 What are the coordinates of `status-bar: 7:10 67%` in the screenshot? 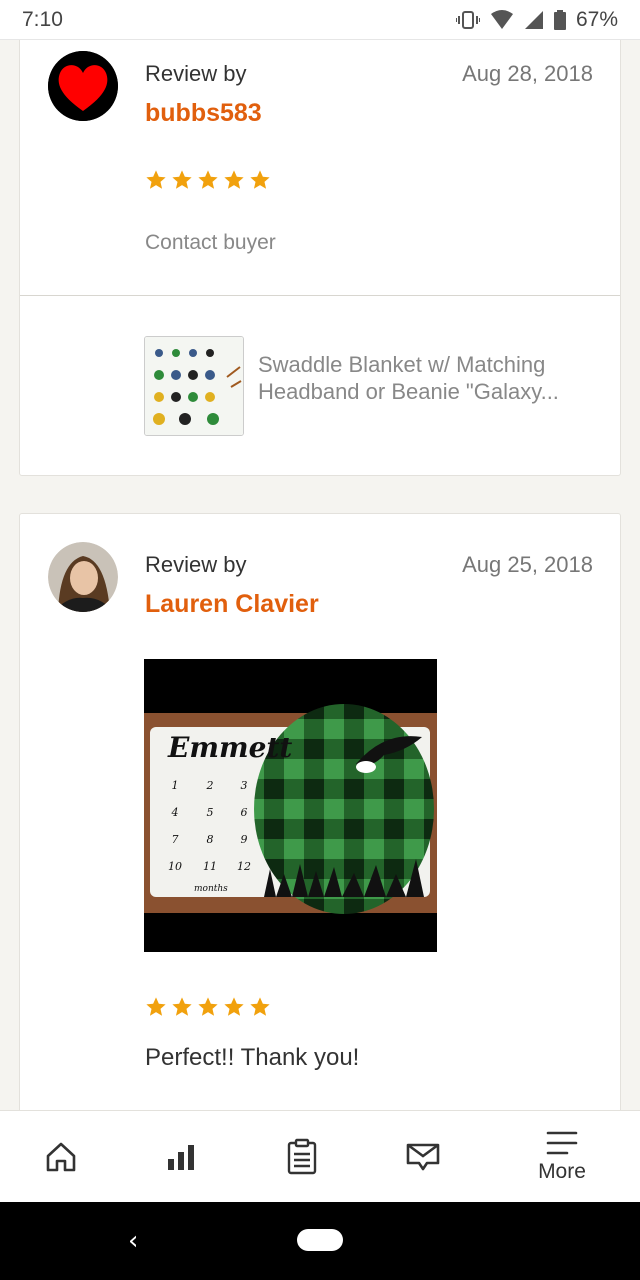 It's located at (320, 20).